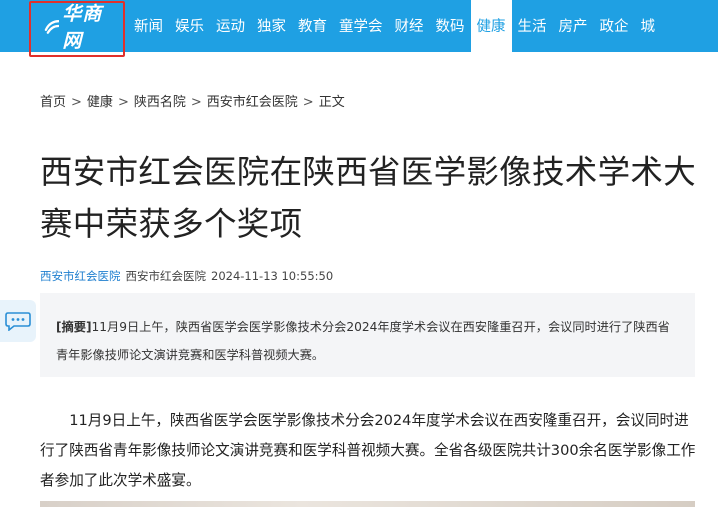 Image resolution: width=718 pixels, height=507 pixels. What do you see at coordinates (271, 26) in the screenshot?
I see `nav-item-3: 独家` at bounding box center [271, 26].